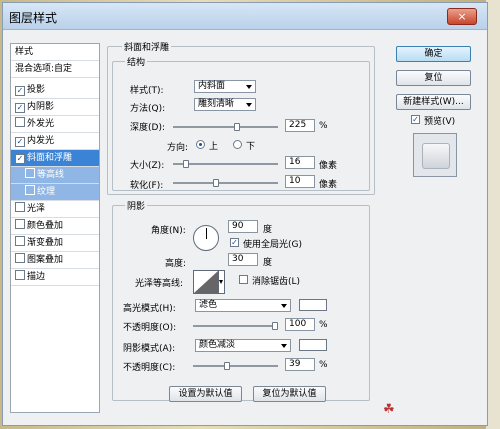 The width and height of the screenshot is (500, 429). Describe the element at coordinates (176, 264) in the screenshot. I see `altitude-label: 高度:` at that location.